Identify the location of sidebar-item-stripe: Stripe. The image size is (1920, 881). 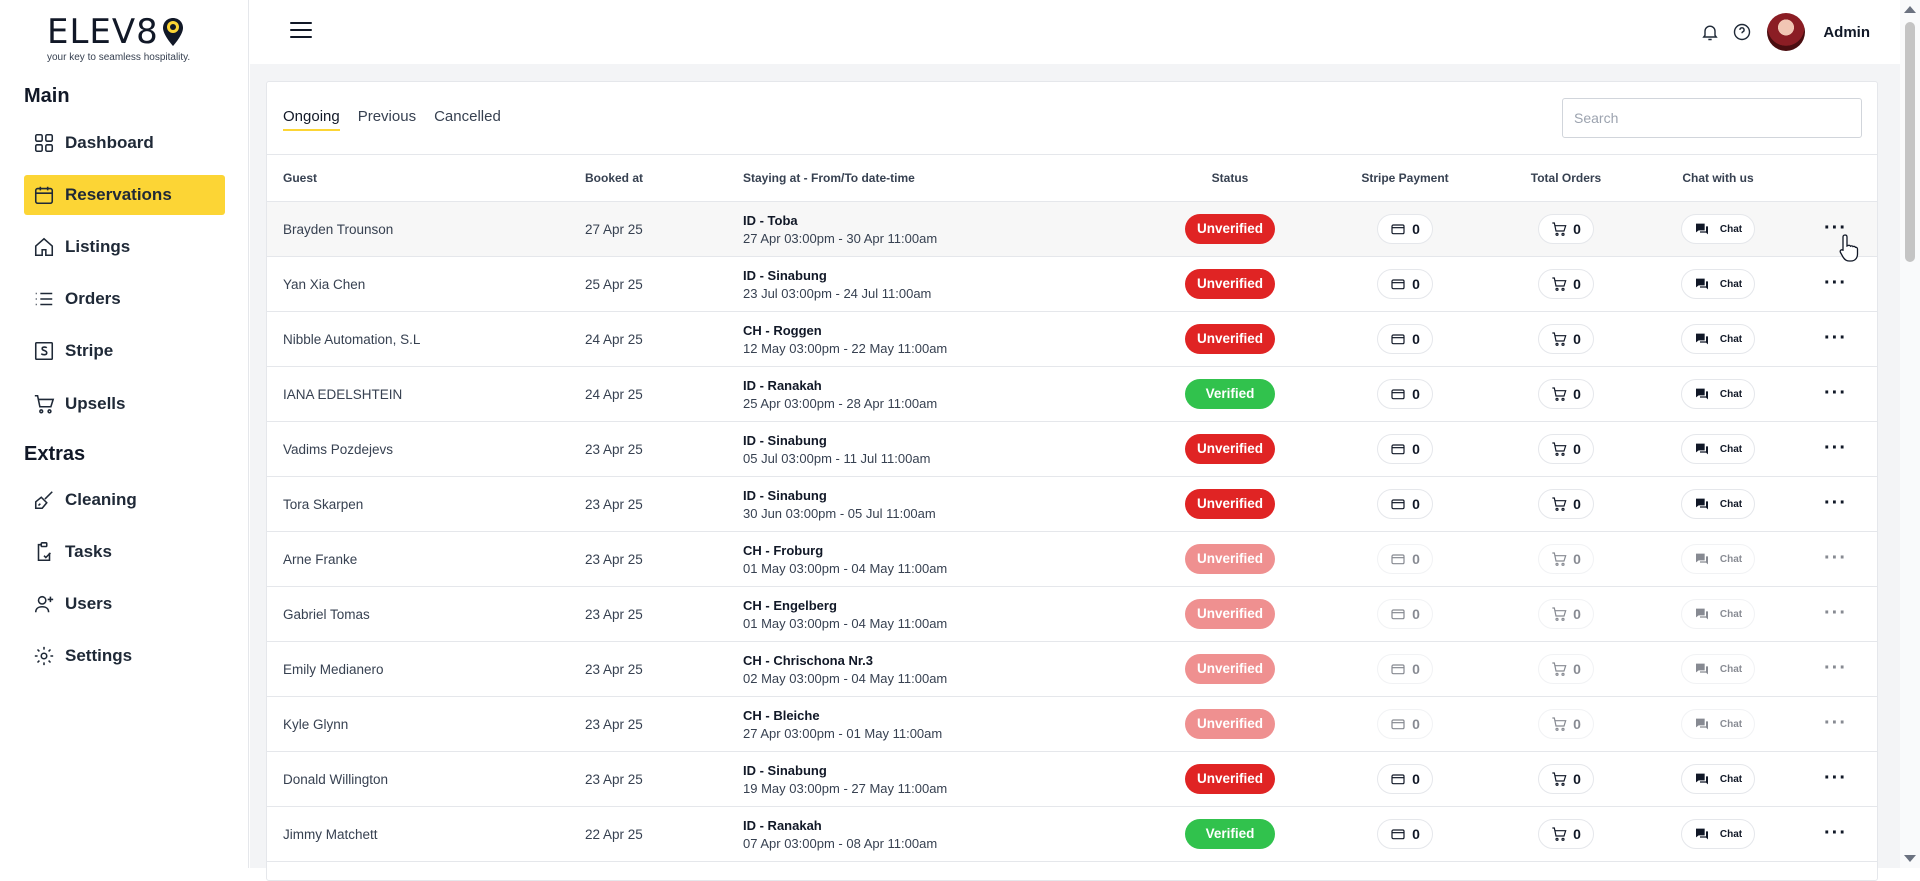
(124, 351).